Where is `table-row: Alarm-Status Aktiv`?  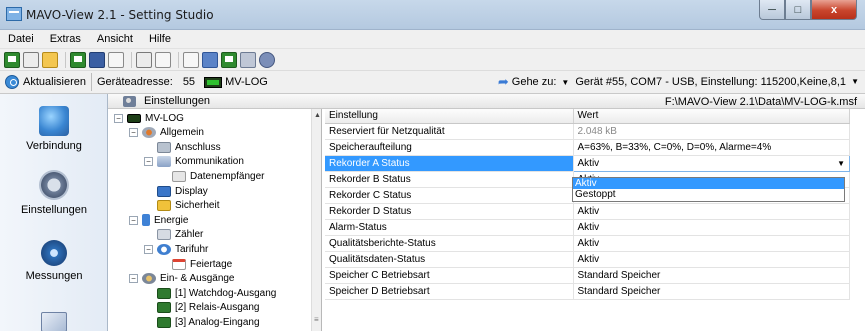
table-row: Alarm-Status Aktiv is located at coordinates (587, 227).